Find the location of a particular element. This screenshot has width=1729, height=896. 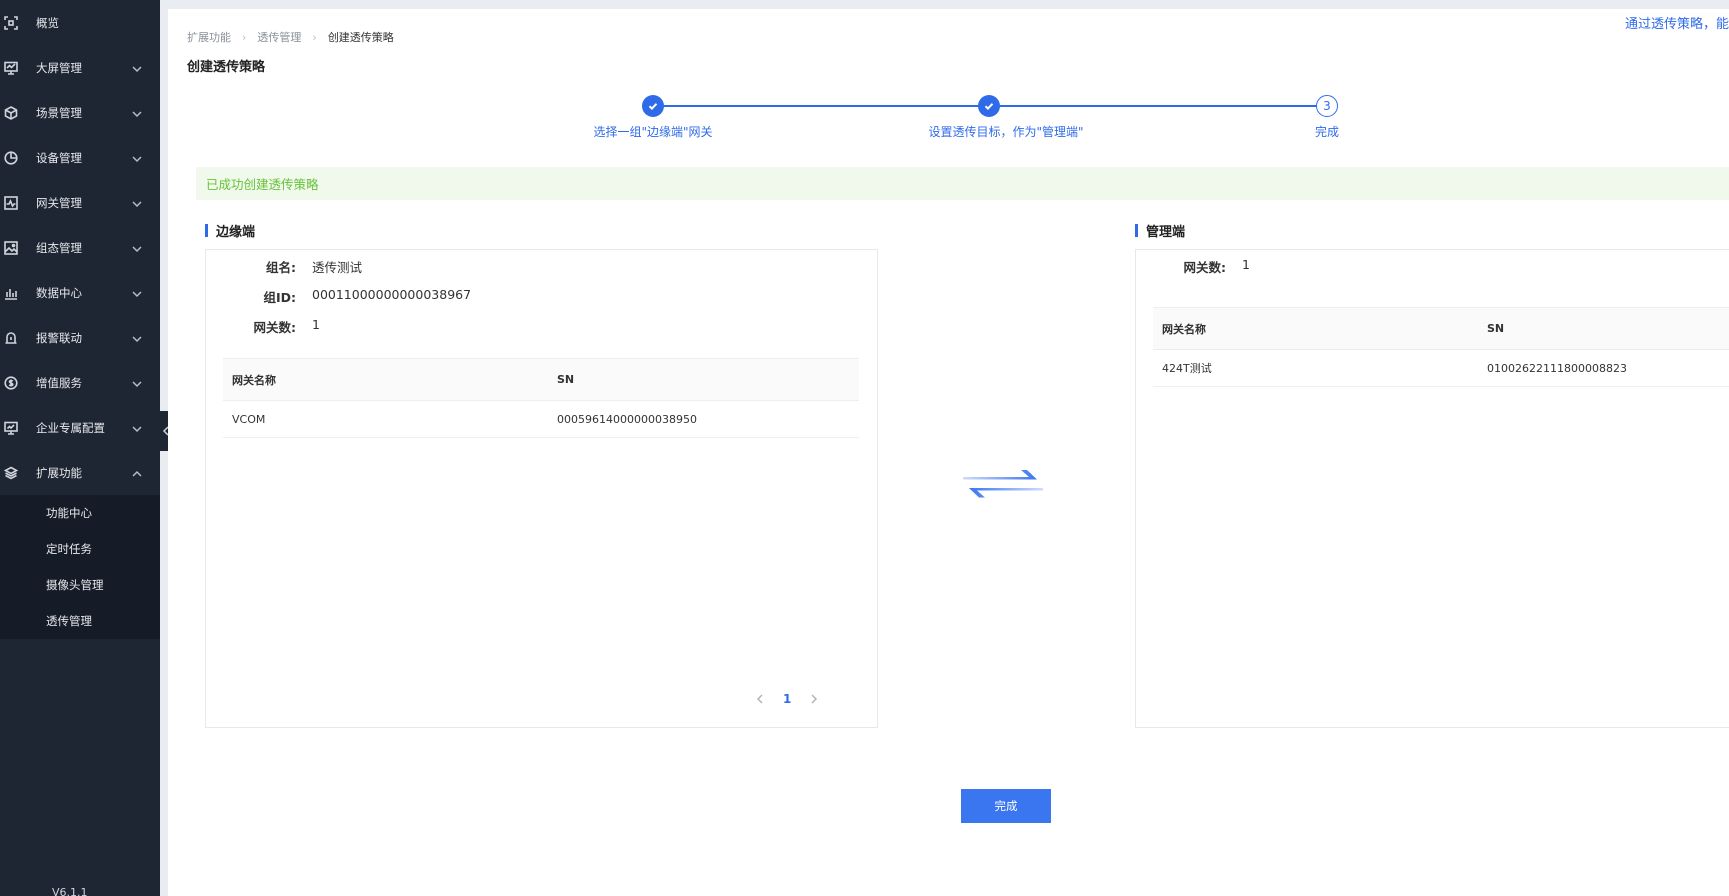

sidebar-item-screen: 大屏管理 is located at coordinates (80, 67).